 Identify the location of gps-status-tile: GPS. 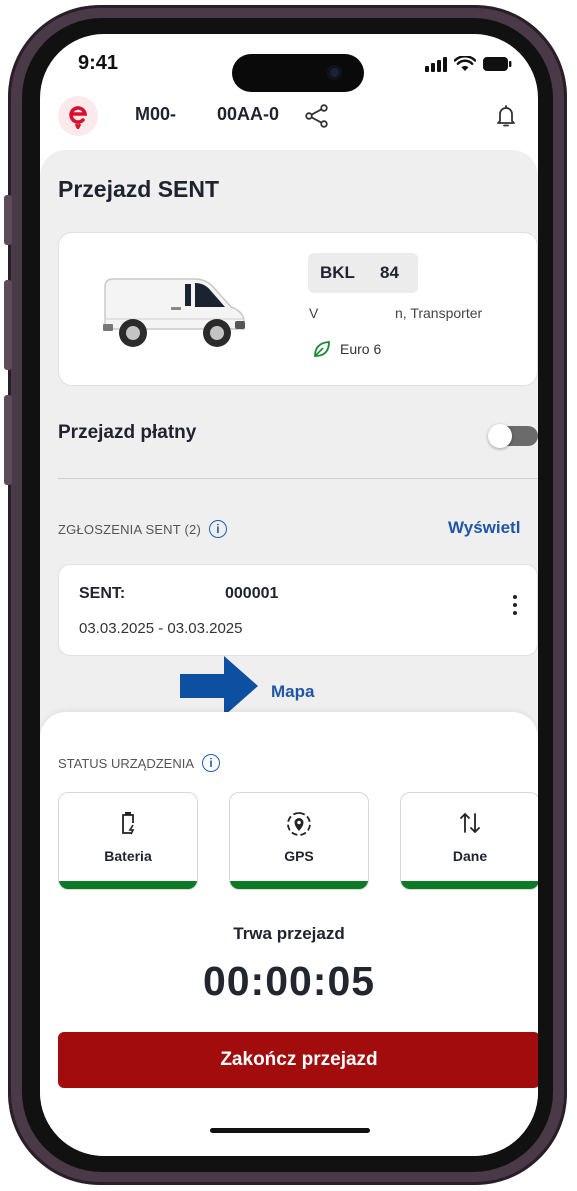
(299, 841).